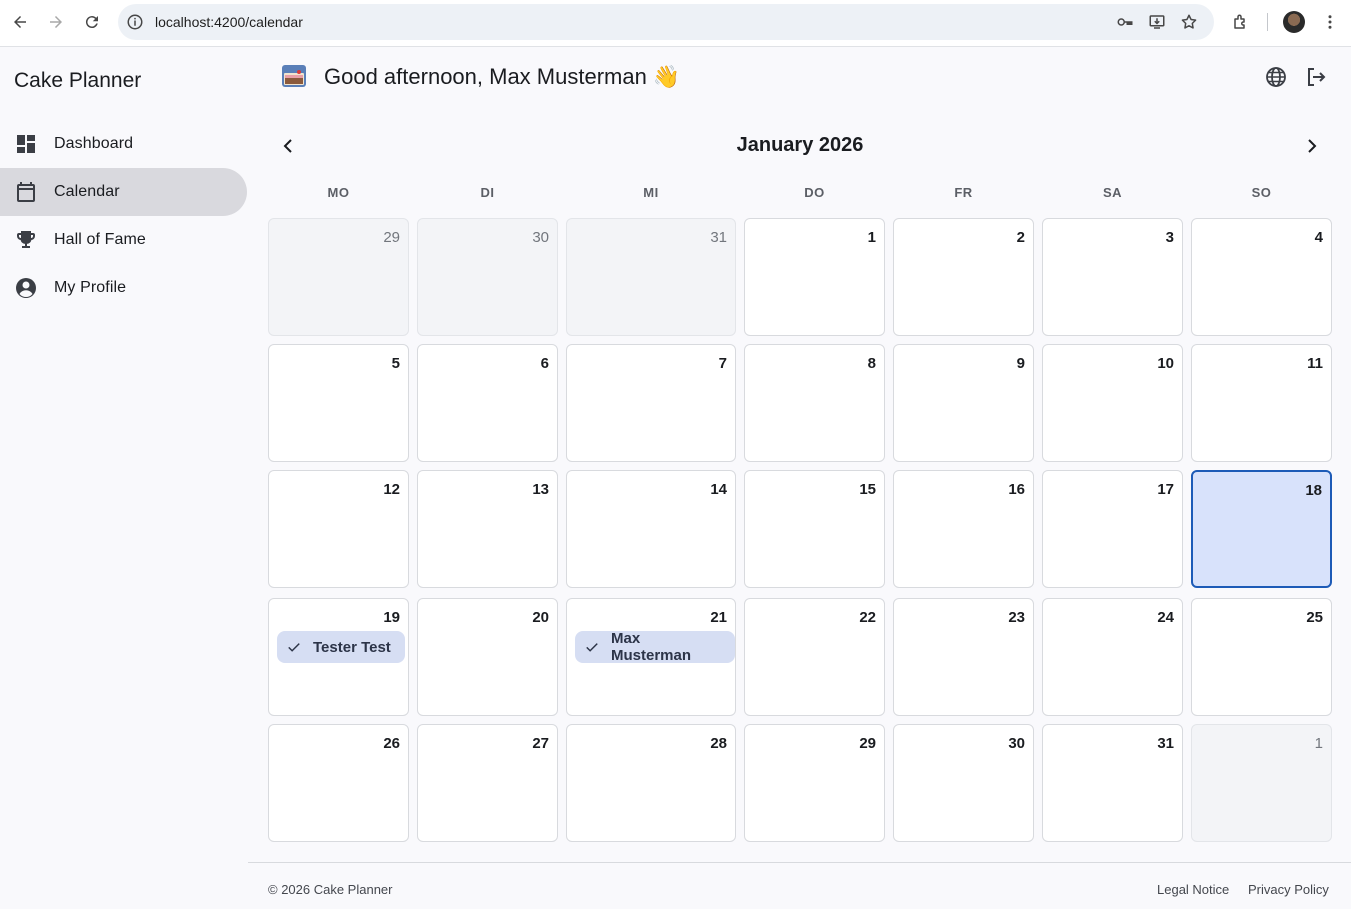 This screenshot has width=1351, height=909. What do you see at coordinates (330, 889) in the screenshot?
I see `footer-copyright: © 2026 Cake Planner` at bounding box center [330, 889].